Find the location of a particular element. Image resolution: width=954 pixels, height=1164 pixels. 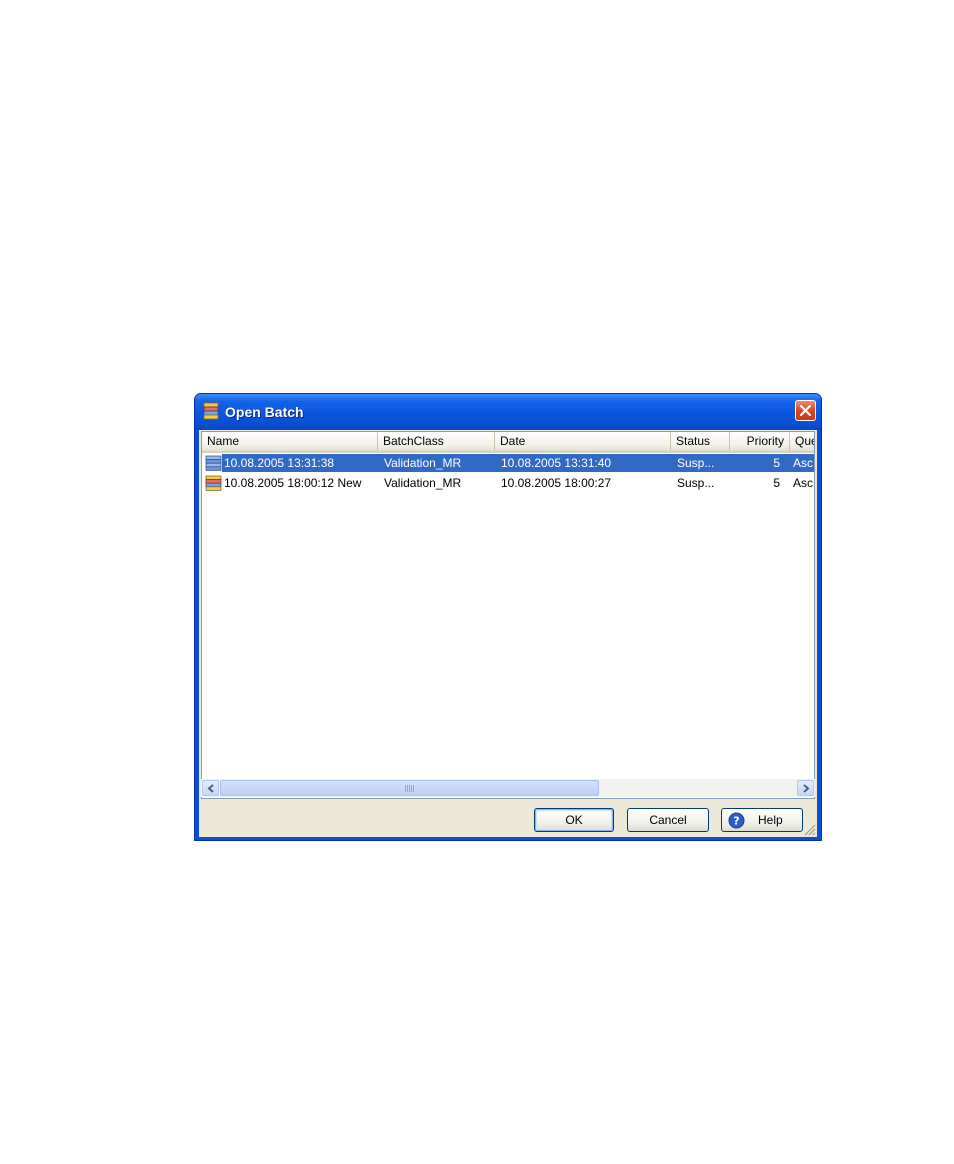

cell-date: 10.08.2005 18:00:27 is located at coordinates (556, 483).